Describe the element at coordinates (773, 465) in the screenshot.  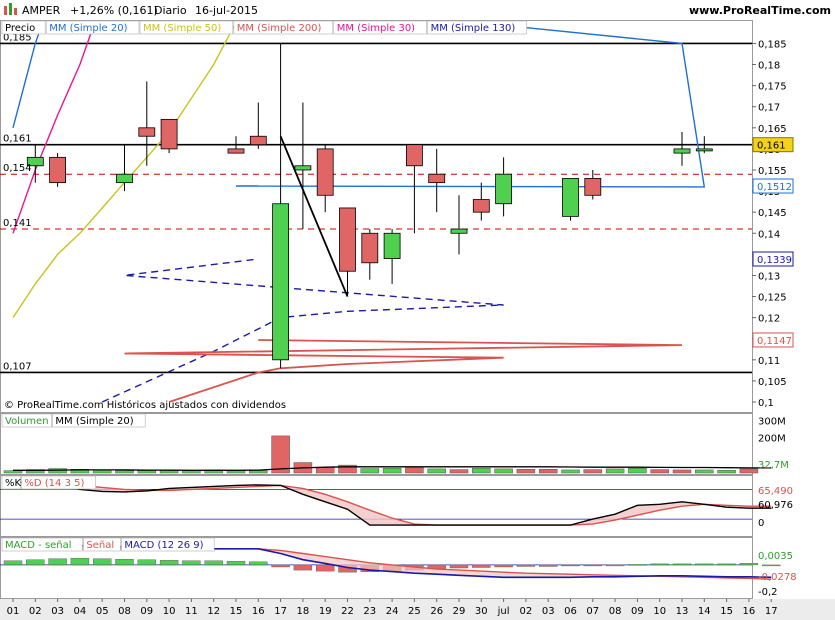
I see `volume-tag: 32,7M` at that location.